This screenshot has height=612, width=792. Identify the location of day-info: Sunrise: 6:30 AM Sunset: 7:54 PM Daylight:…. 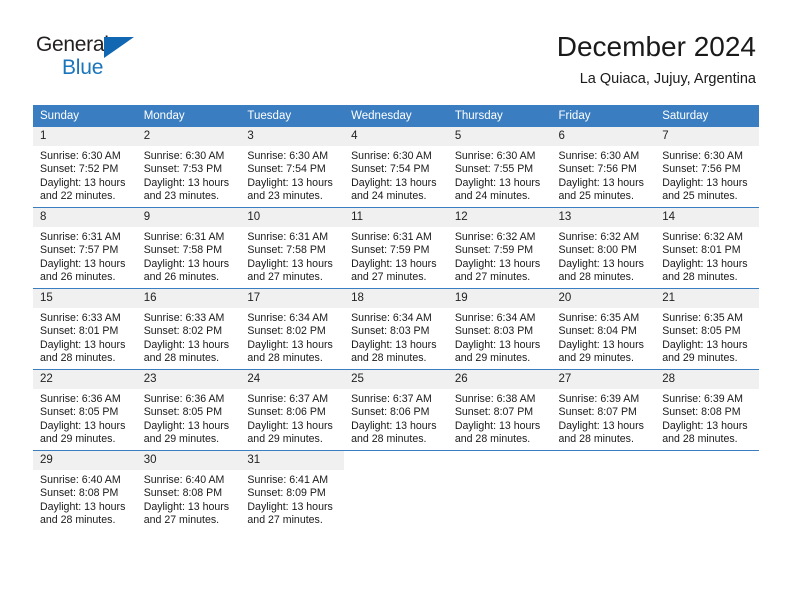
(292, 175).